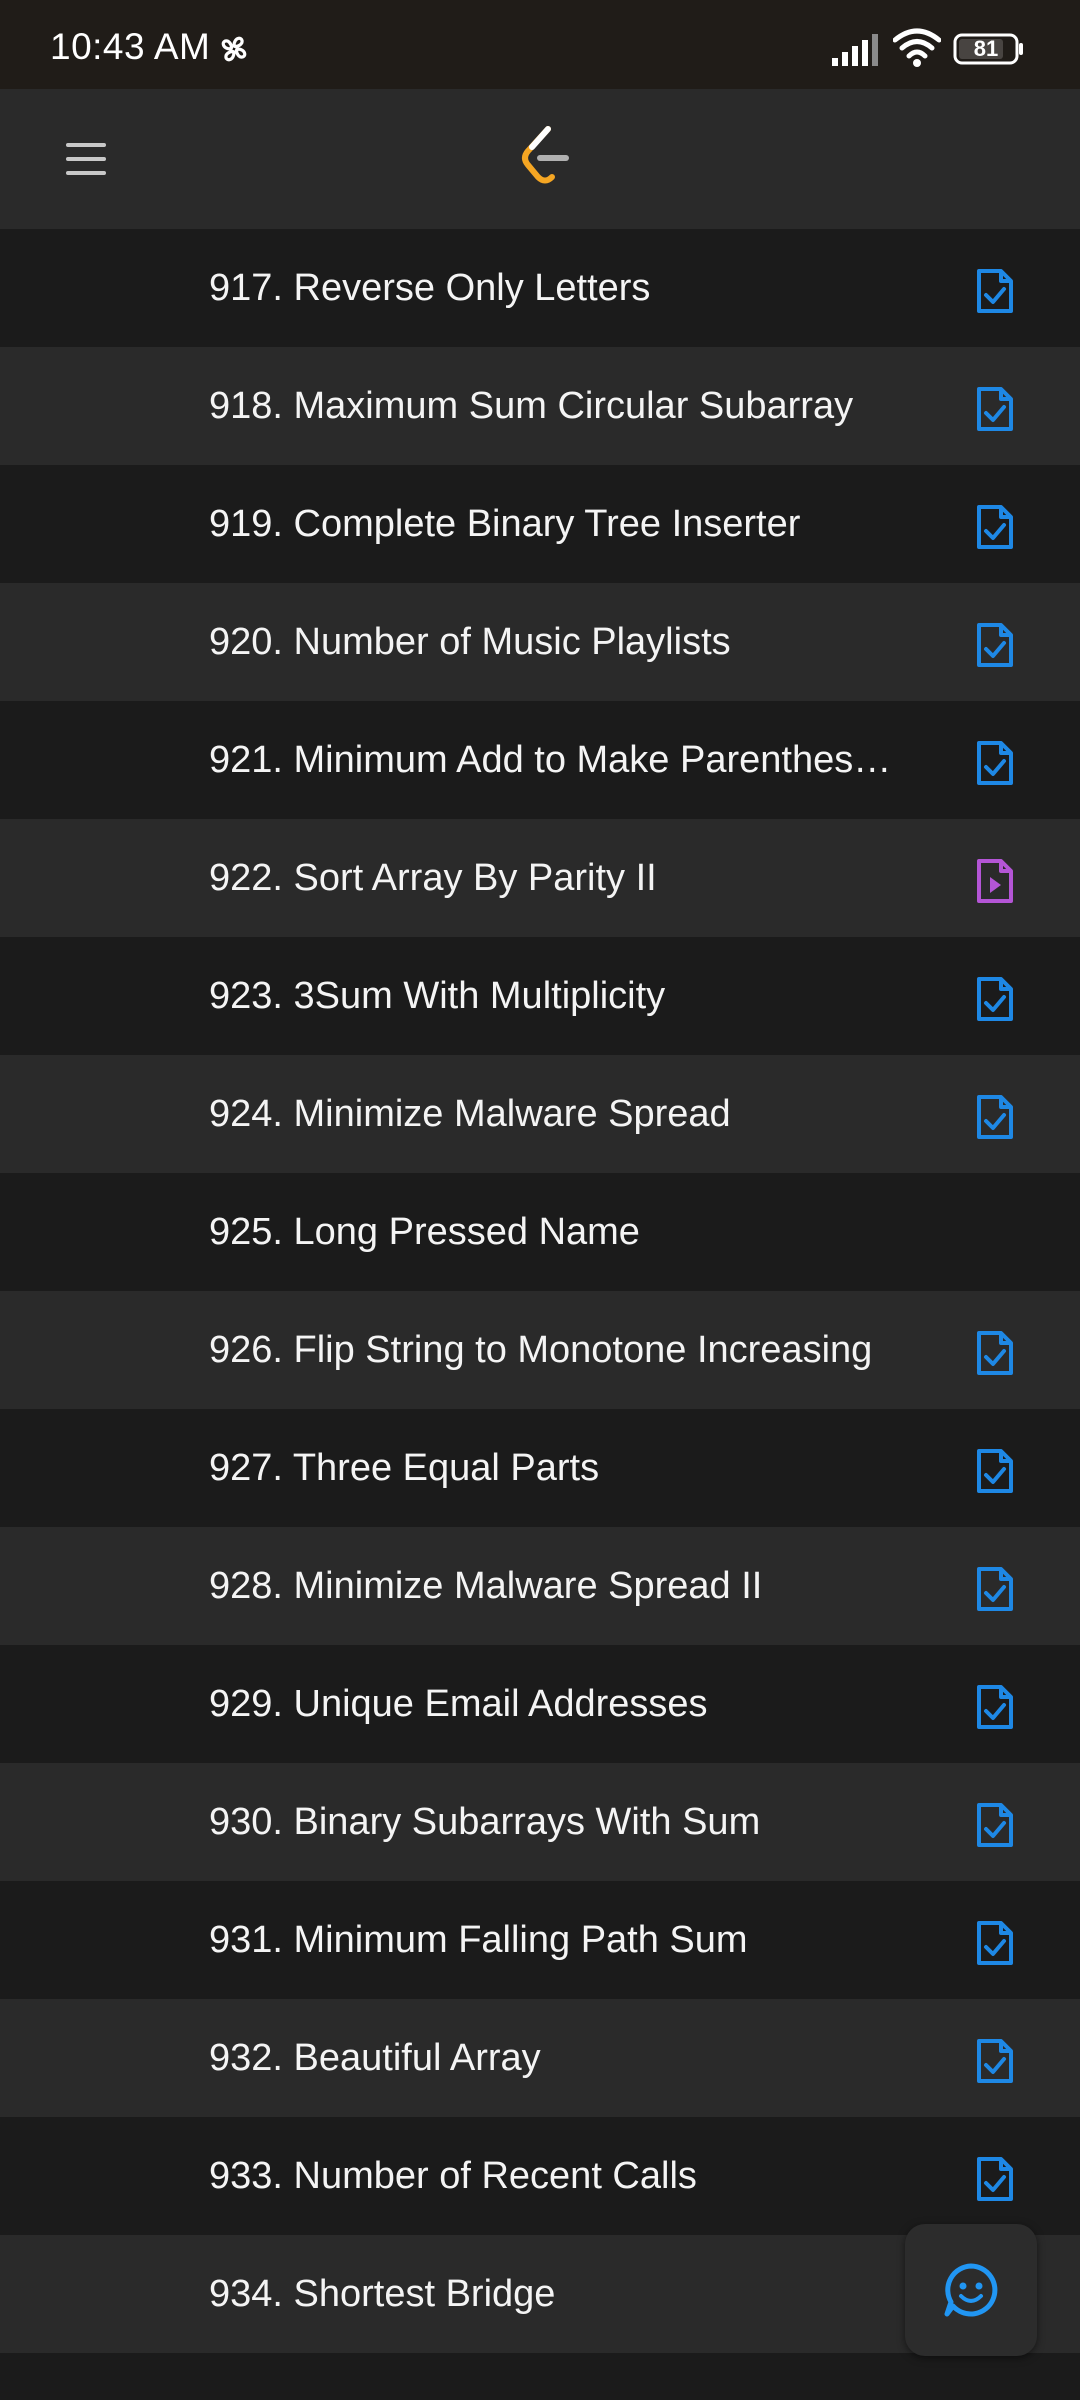 This screenshot has height=2400, width=1080. Describe the element at coordinates (540, 44) in the screenshot. I see `status-bar: 10:43 AM 81` at that location.